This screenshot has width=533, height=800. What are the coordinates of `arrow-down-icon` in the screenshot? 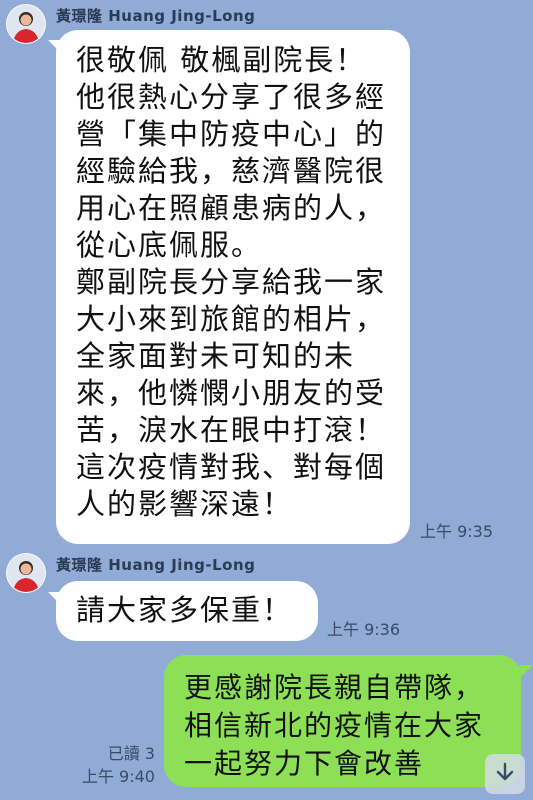 It's located at (505, 774).